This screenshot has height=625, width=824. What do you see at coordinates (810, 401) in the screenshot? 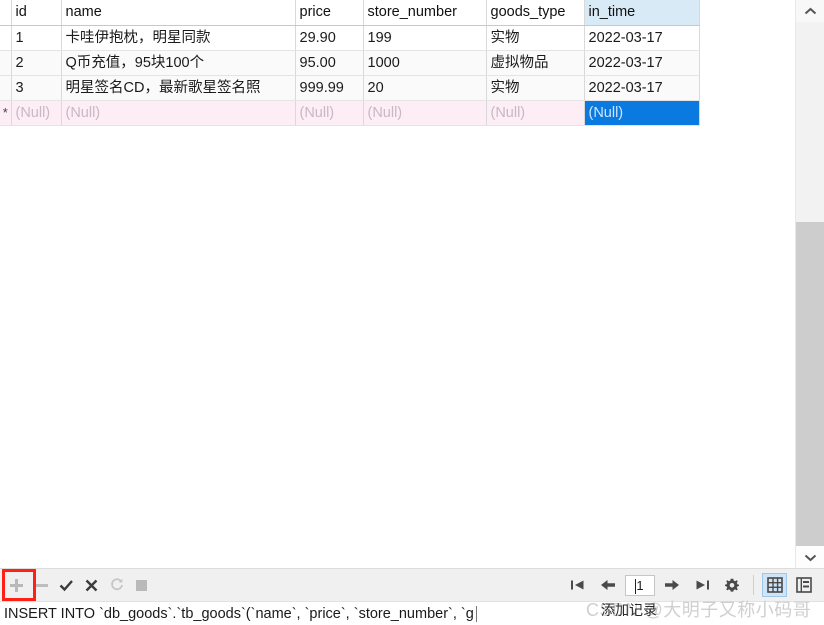
I see `scrollbar-thumb` at bounding box center [810, 401].